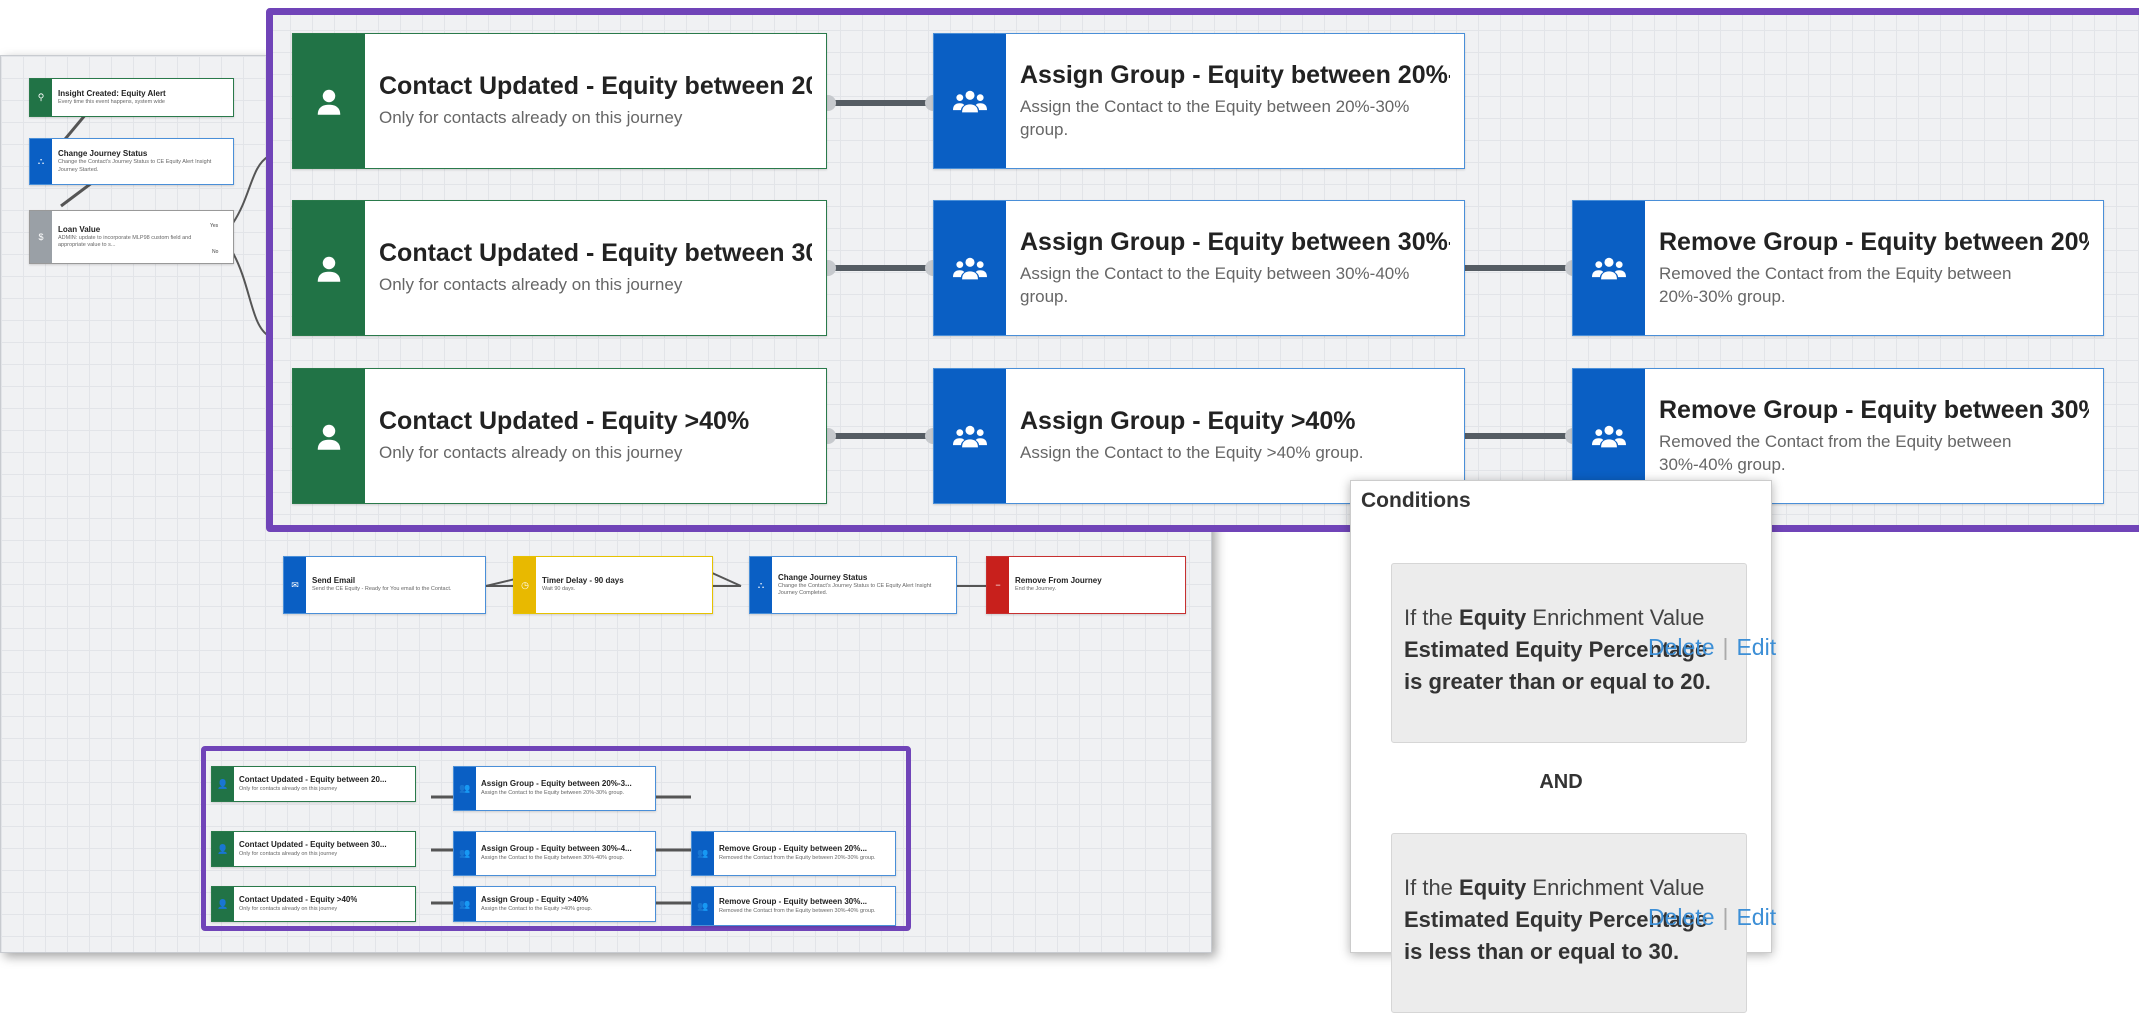 This screenshot has width=2139, height=1013. I want to click on card-subtitle: End the Journey., so click(1036, 589).